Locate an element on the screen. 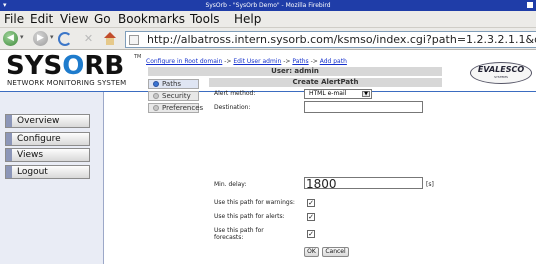 This screenshot has width=536, height=264. alert-method-select: HTML e-mail ▼ is located at coordinates (338, 94).